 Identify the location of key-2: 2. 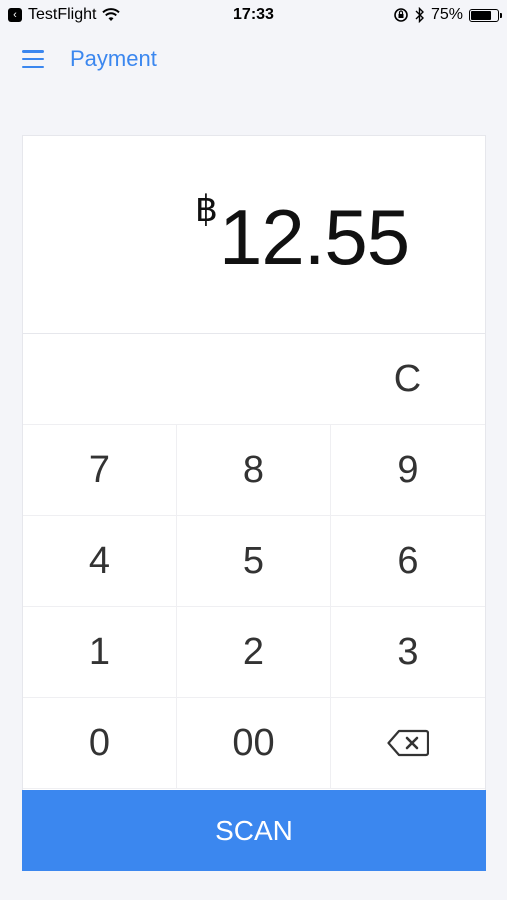
(254, 652).